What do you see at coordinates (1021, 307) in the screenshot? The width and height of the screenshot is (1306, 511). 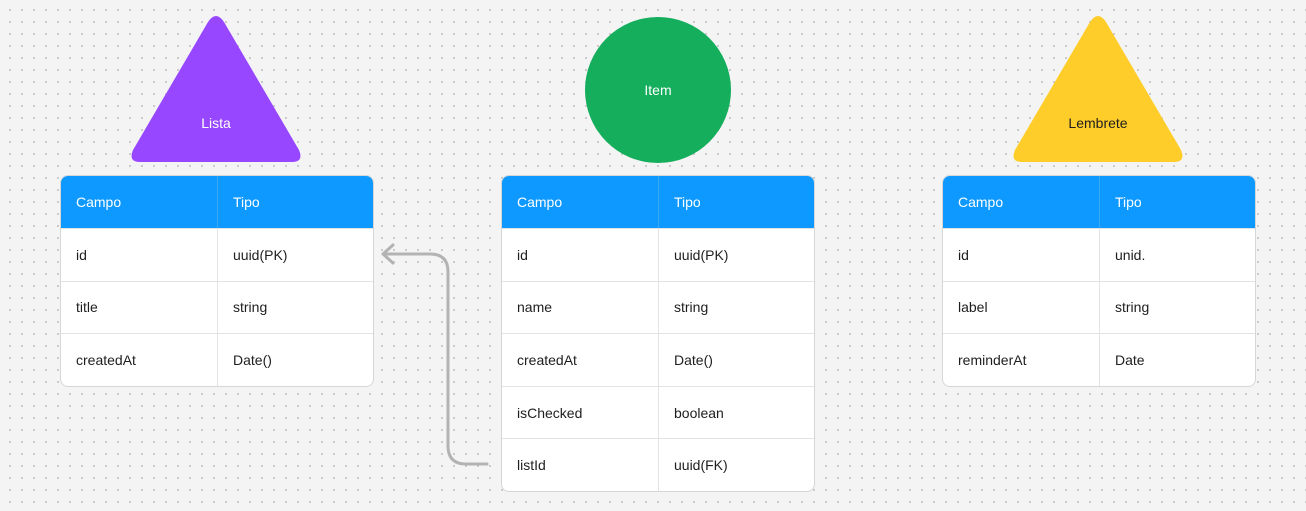 I see `campo-cell: label` at bounding box center [1021, 307].